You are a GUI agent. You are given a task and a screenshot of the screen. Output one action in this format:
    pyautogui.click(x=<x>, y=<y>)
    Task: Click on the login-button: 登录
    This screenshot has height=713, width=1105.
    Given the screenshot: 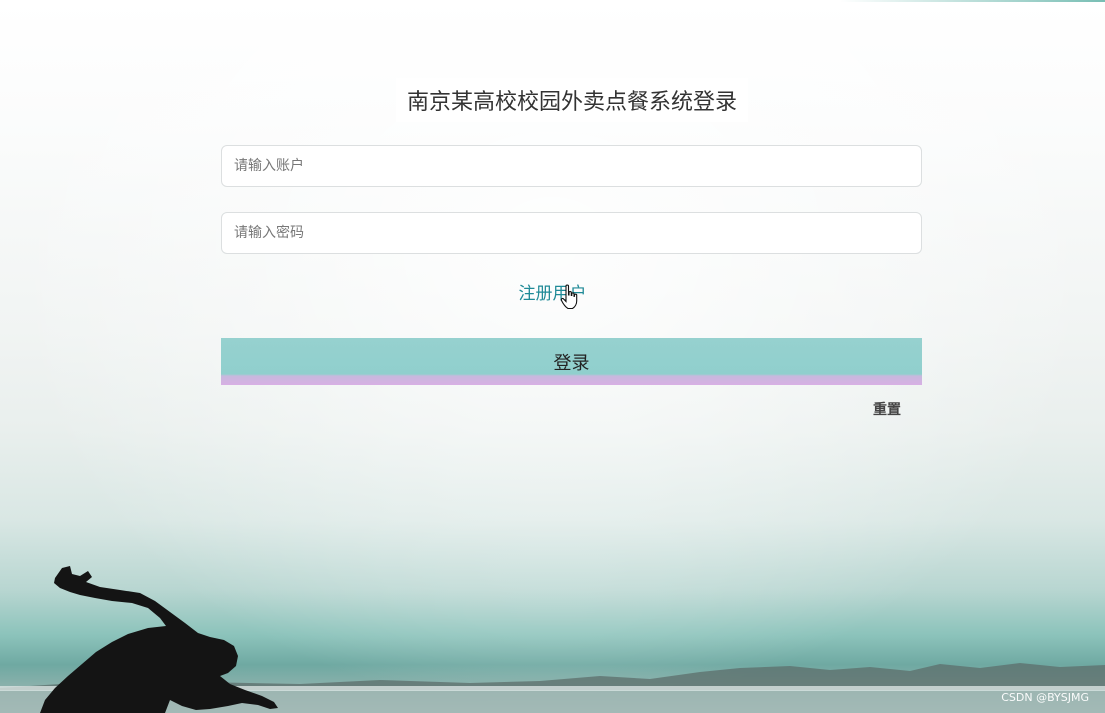 What is the action you would take?
    pyautogui.click(x=571, y=361)
    